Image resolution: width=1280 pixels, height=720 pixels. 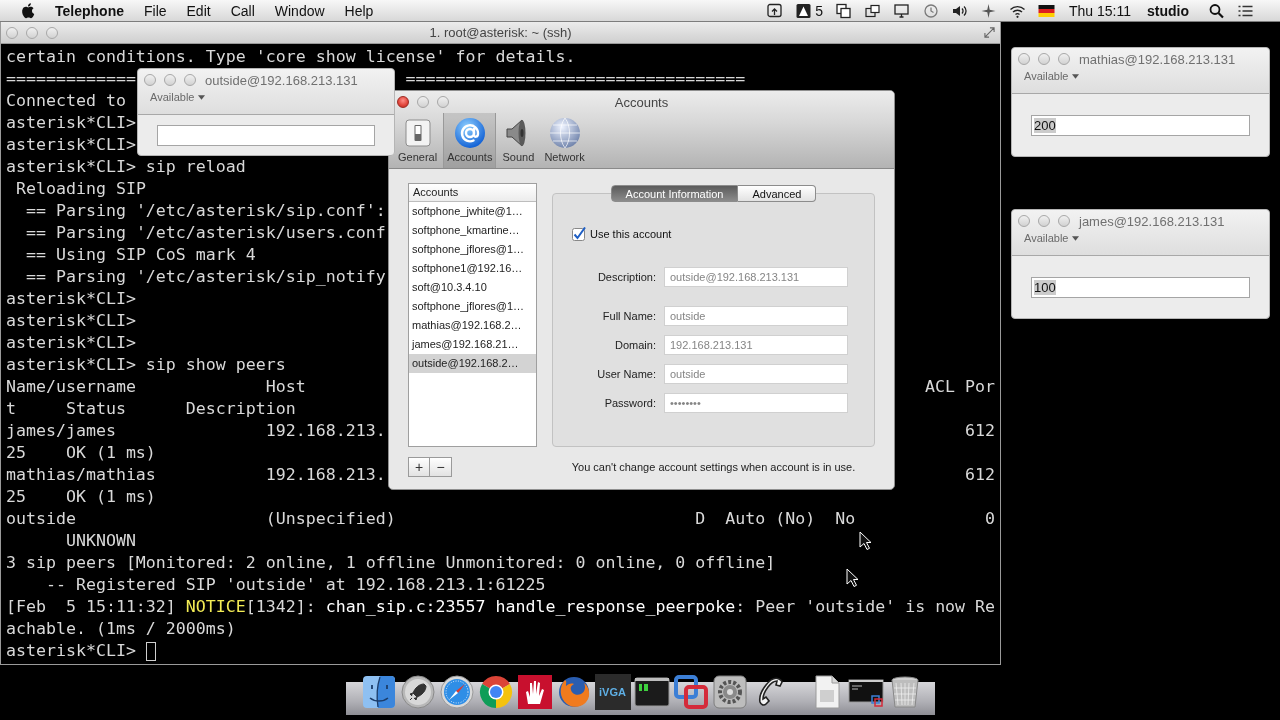 I want to click on monitor-icon, so click(x=901, y=10).